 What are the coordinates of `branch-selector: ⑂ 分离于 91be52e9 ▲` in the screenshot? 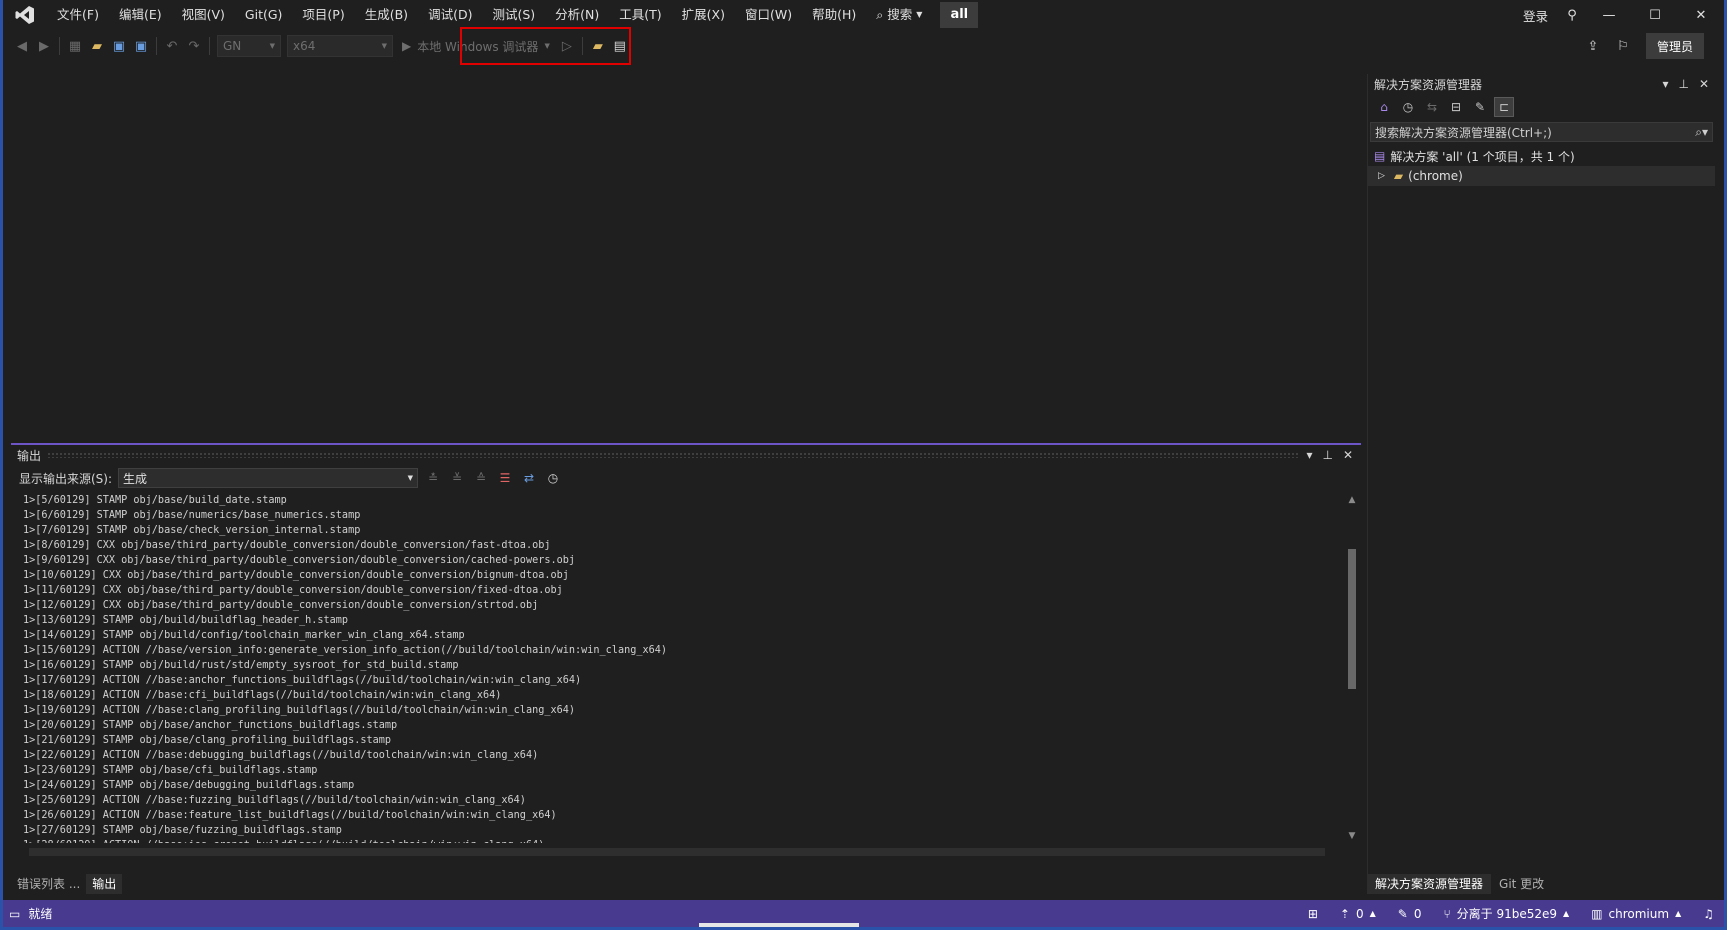 It's located at (1506, 913).